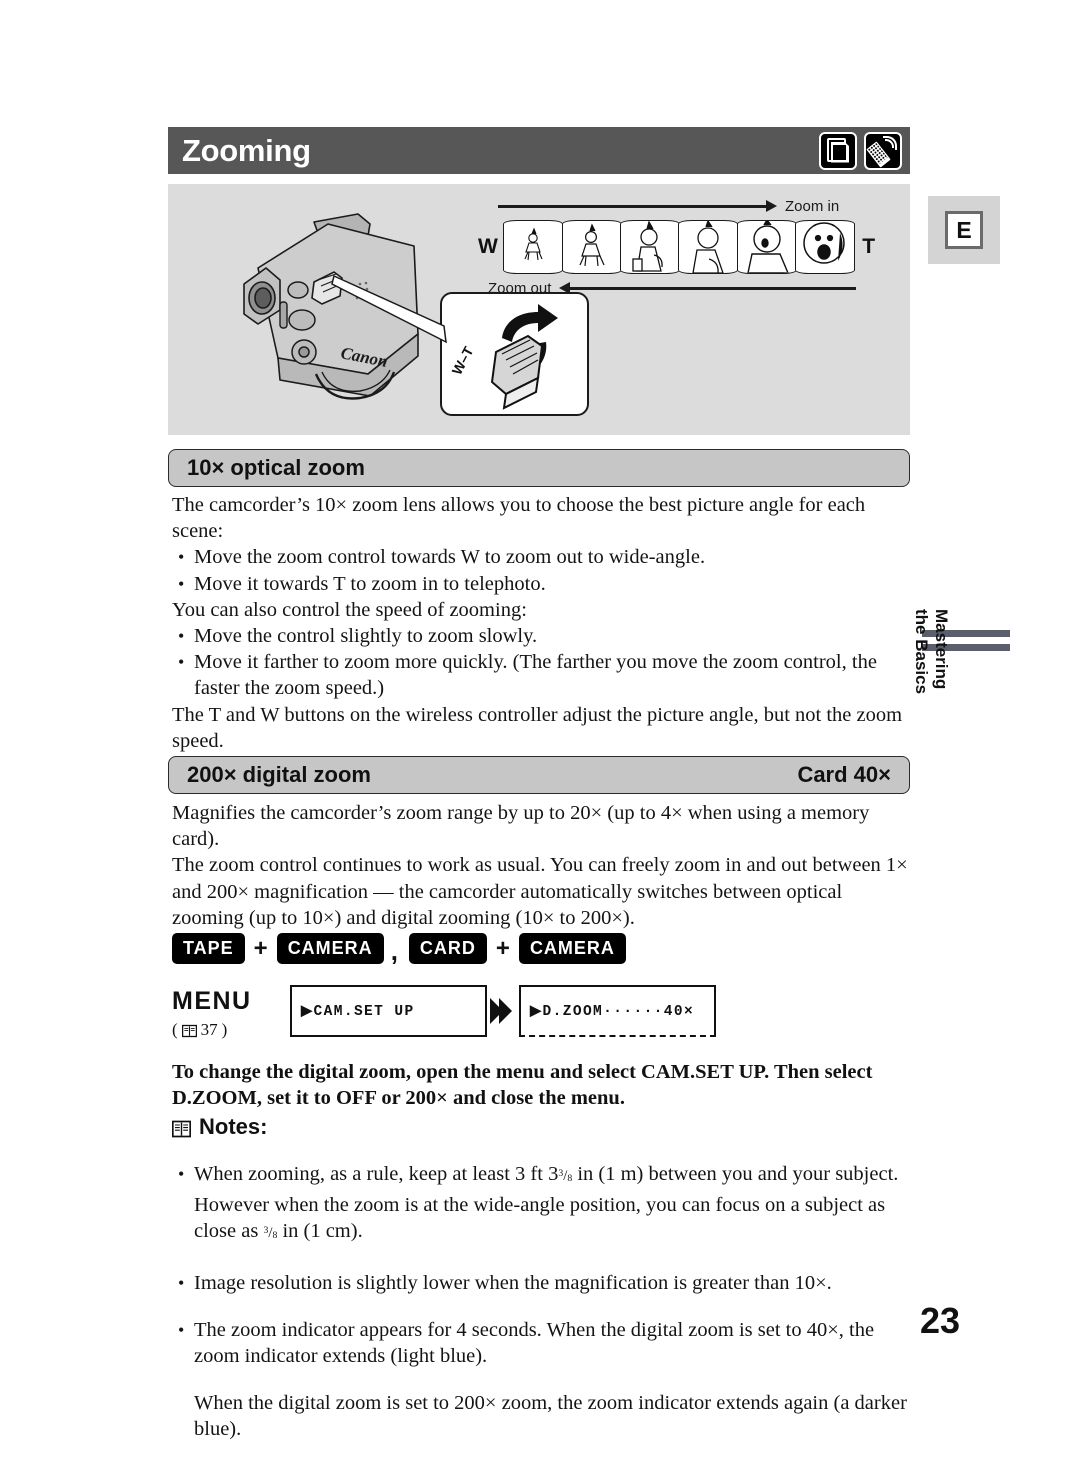 The height and width of the screenshot is (1463, 1080). I want to click on notes-heading: Notes:, so click(219, 1127).